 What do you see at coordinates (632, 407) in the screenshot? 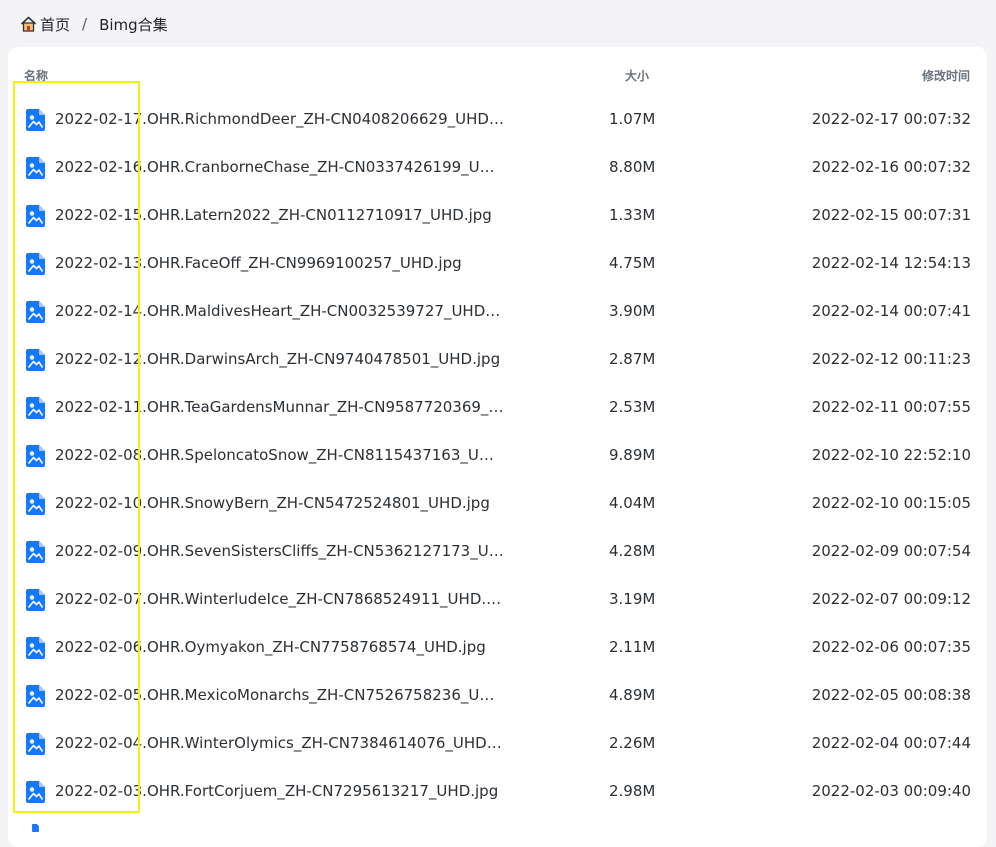
I see `file-size: 2.53M` at bounding box center [632, 407].